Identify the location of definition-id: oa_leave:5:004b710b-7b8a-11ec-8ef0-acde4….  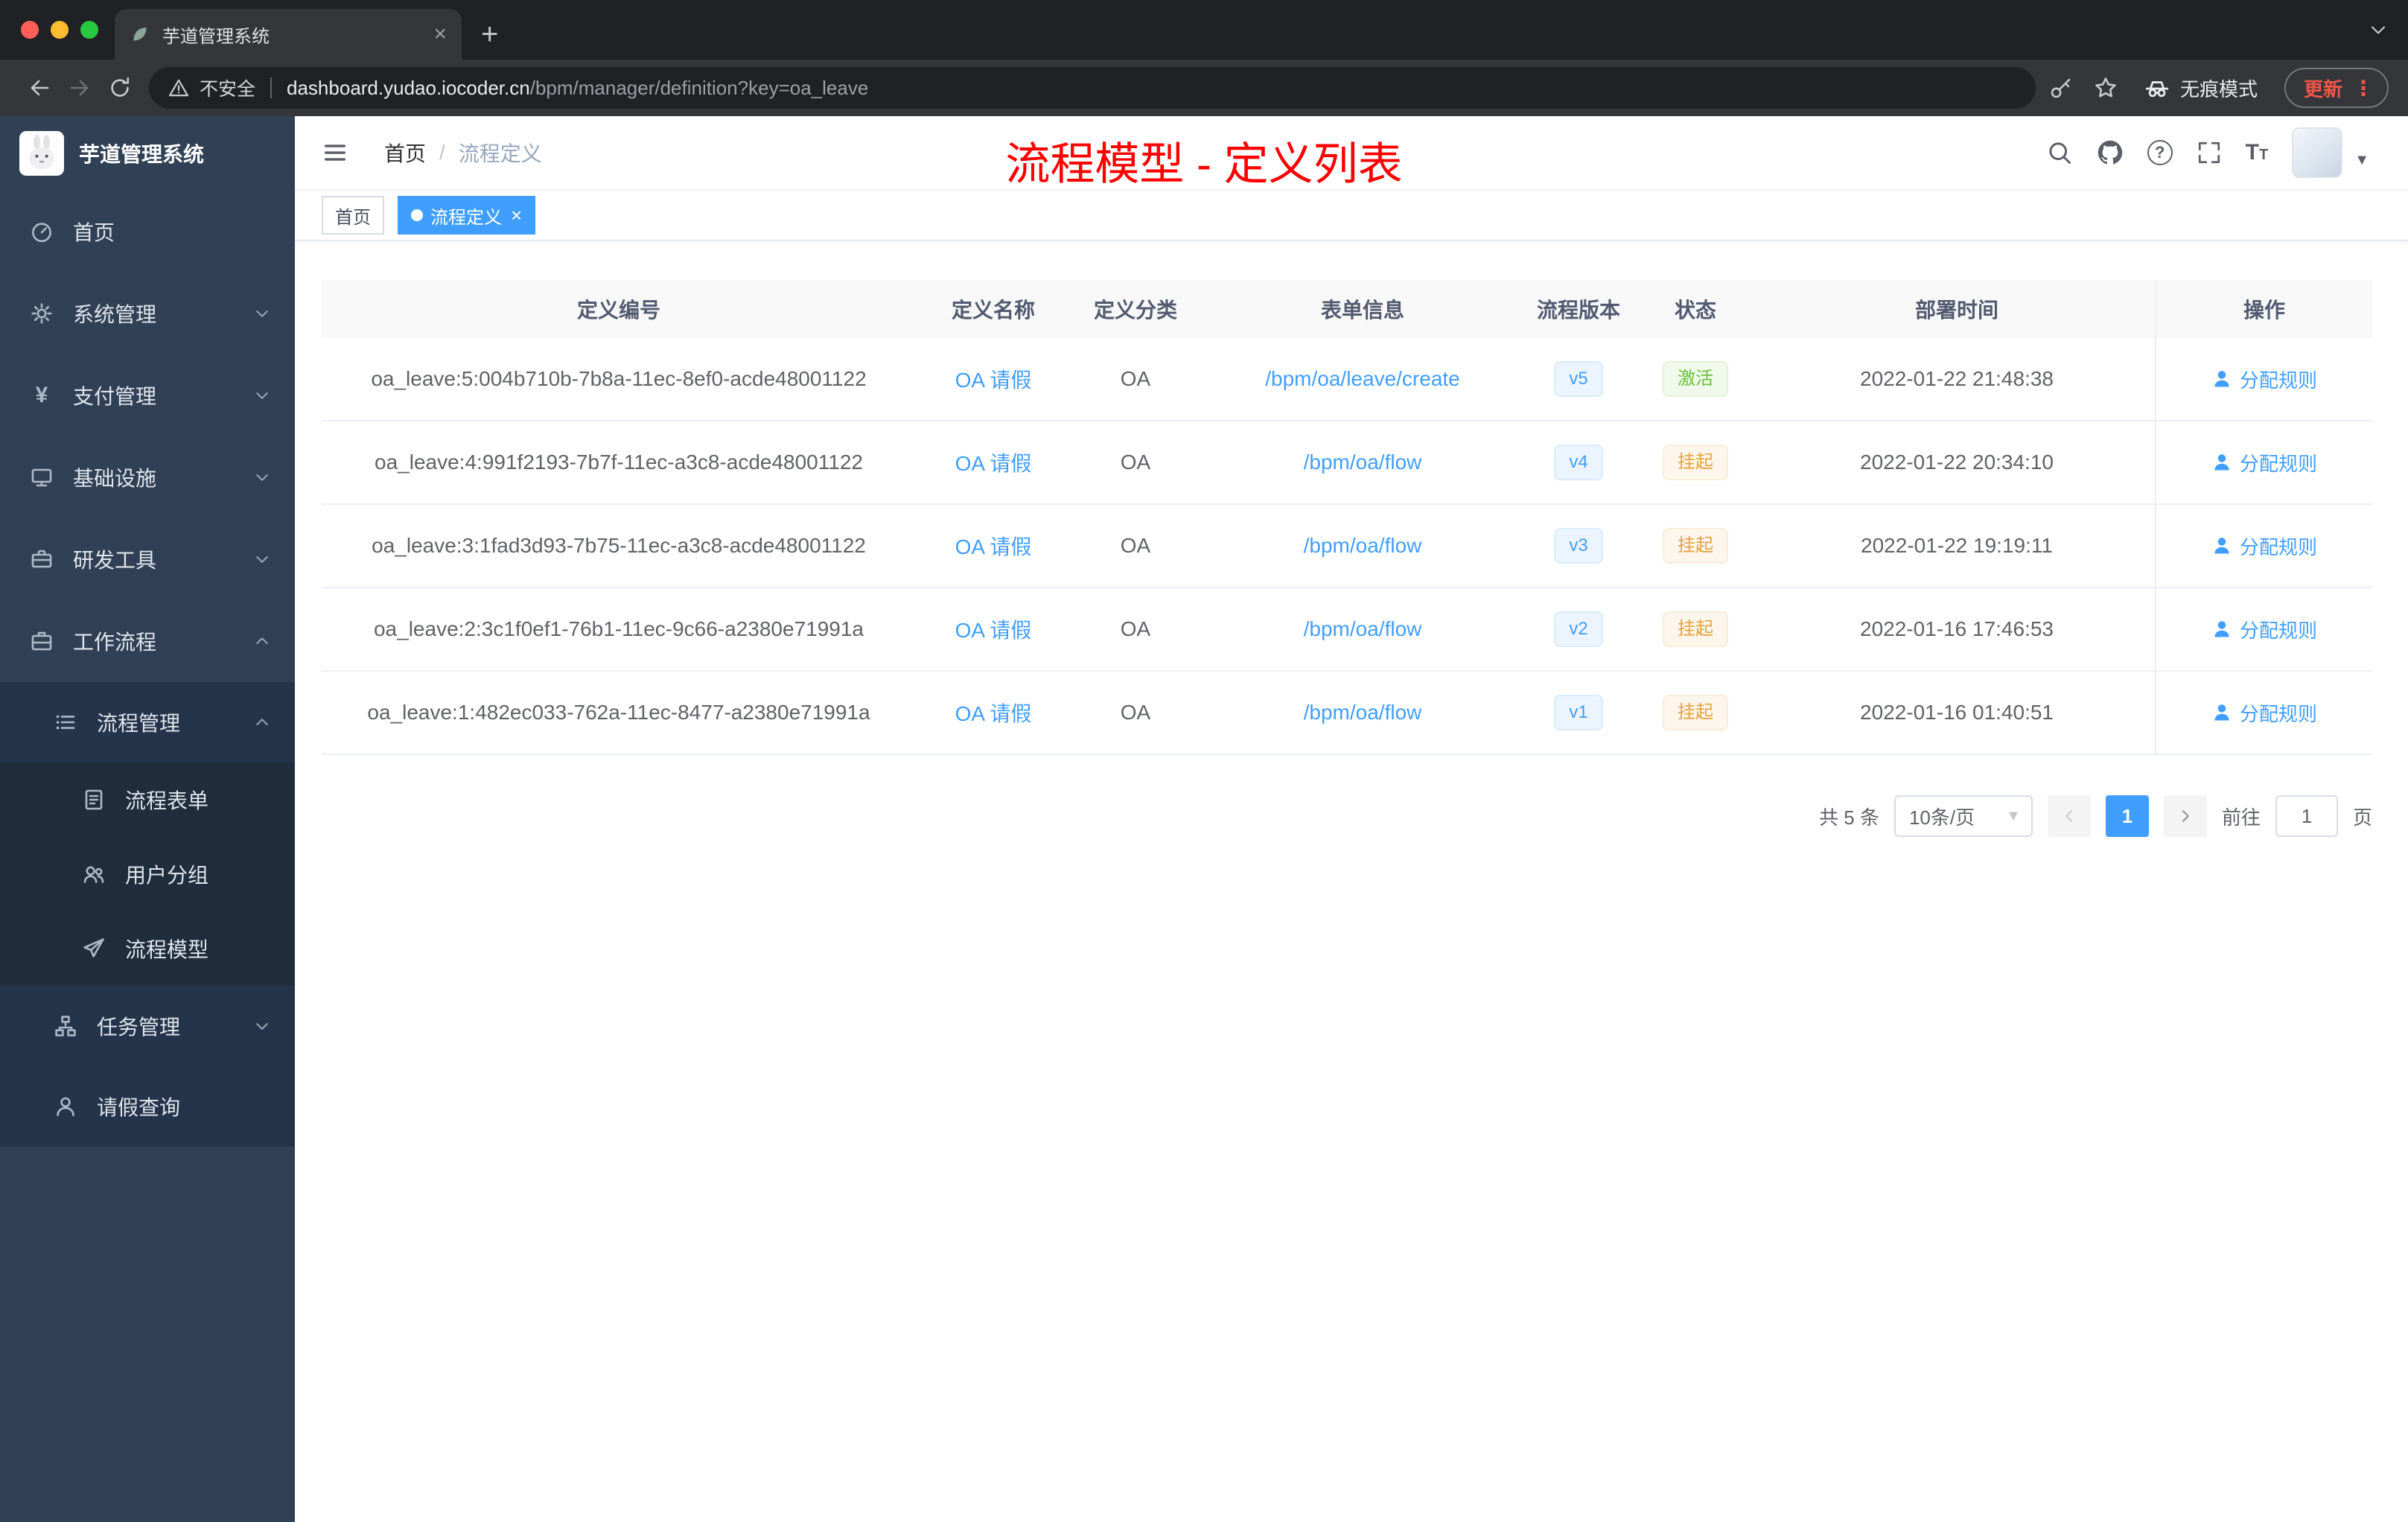
(619, 378).